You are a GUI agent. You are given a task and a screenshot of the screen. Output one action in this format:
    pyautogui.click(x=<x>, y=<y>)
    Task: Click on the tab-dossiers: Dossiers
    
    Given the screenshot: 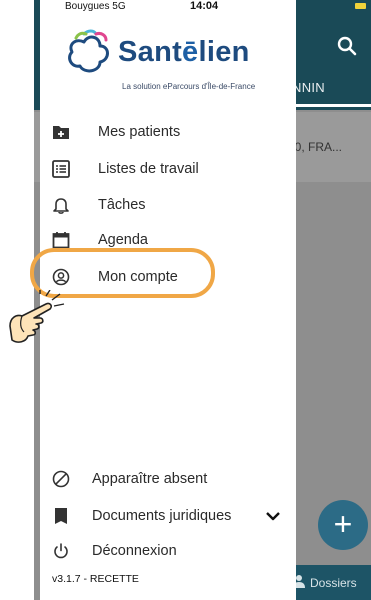 What is the action you would take?
    pyautogui.click(x=333, y=583)
    